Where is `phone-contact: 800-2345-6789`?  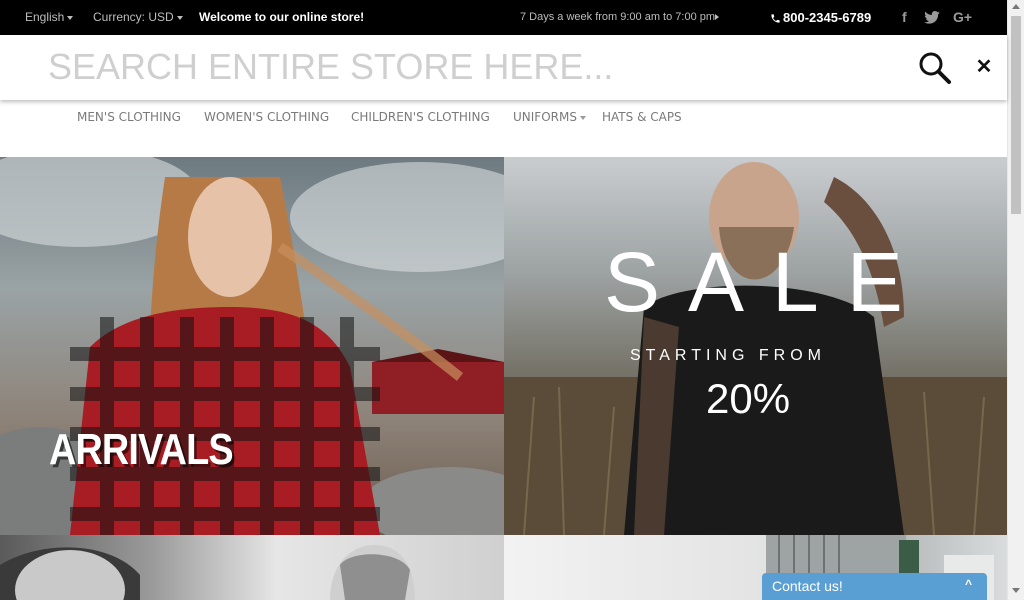 phone-contact: 800-2345-6789 is located at coordinates (820, 17).